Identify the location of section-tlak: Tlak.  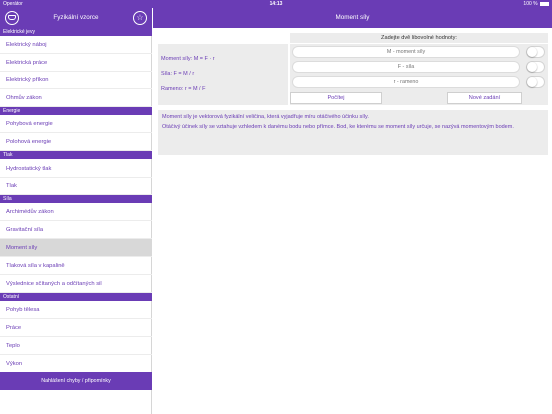
(76, 155).